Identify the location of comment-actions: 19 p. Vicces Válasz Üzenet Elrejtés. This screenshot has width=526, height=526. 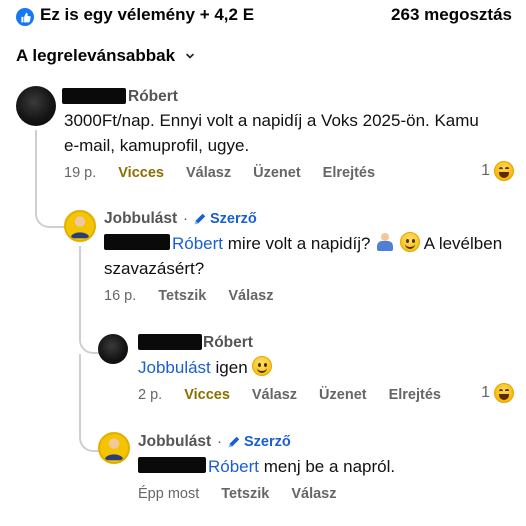
(219, 173).